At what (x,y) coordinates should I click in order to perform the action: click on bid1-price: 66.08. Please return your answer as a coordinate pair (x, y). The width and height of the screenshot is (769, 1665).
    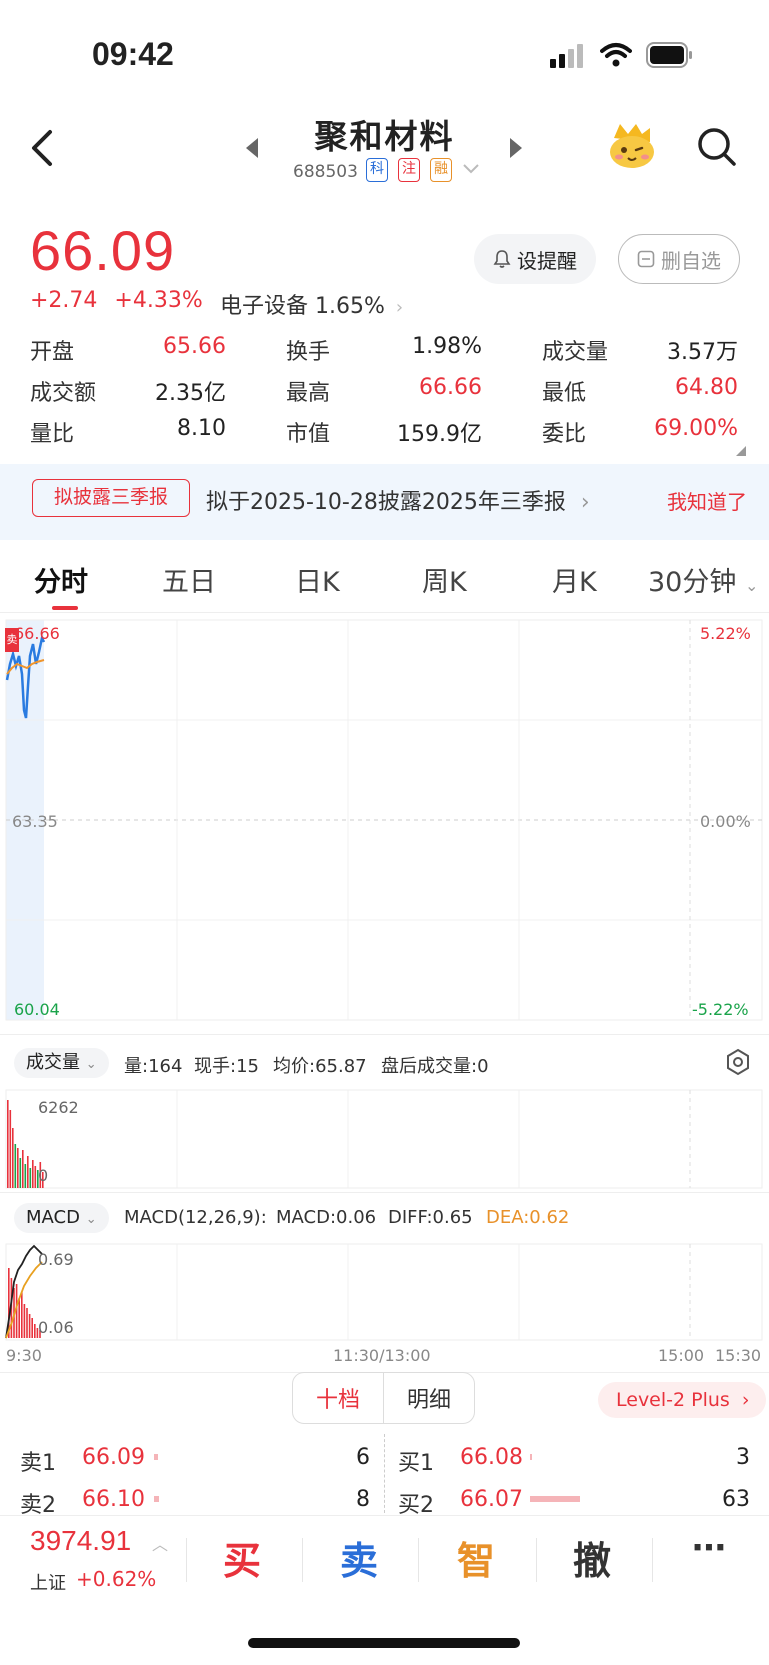
    Looking at the image, I should click on (491, 1457).